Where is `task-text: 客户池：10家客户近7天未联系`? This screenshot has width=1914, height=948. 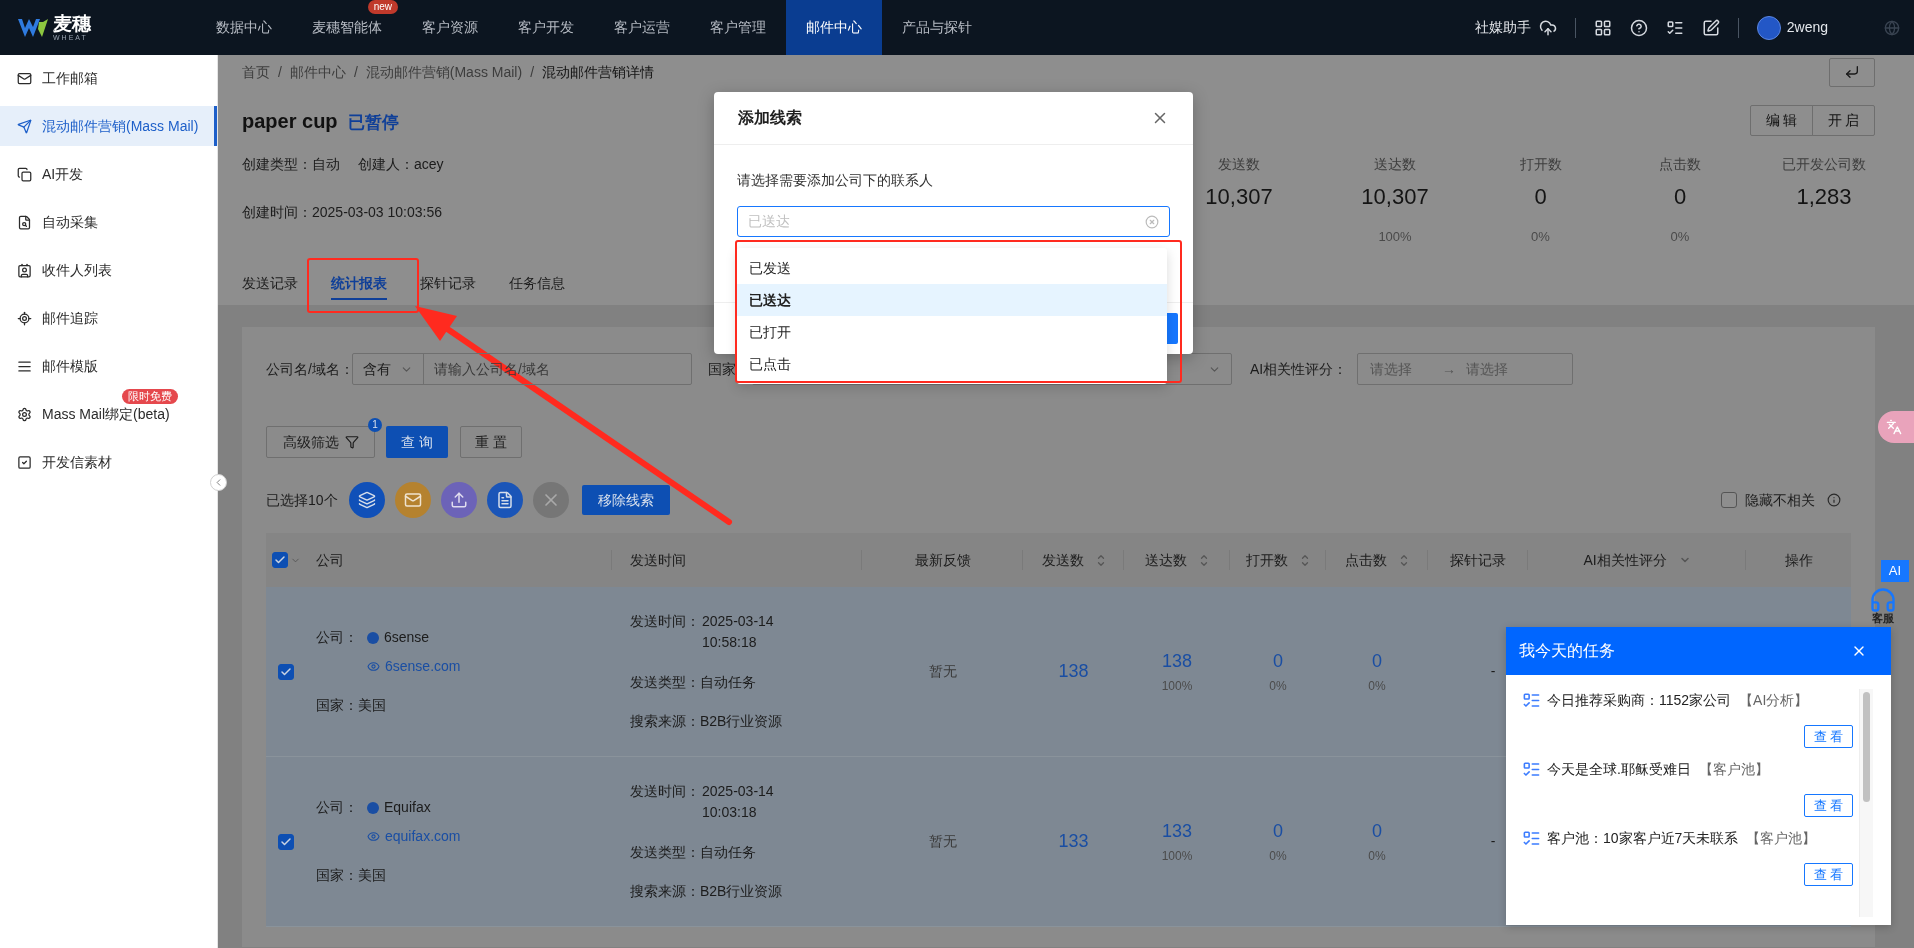 task-text: 客户池：10家客户近7天未联系 is located at coordinates (1643, 838).